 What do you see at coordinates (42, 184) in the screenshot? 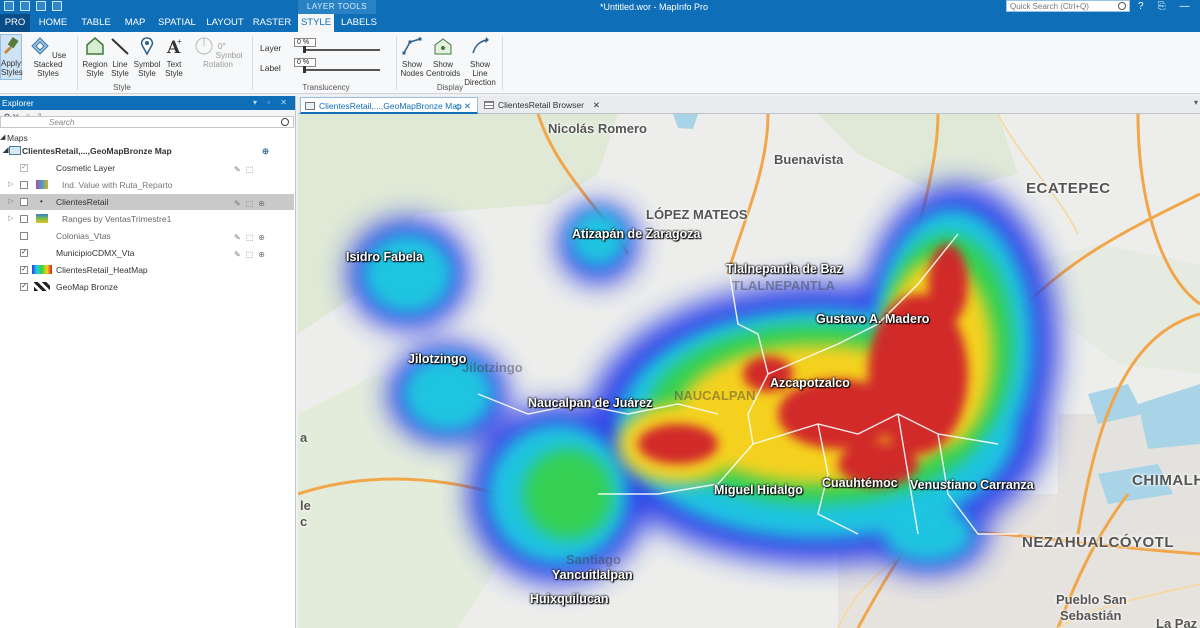
I see `thematic-individual-icon` at bounding box center [42, 184].